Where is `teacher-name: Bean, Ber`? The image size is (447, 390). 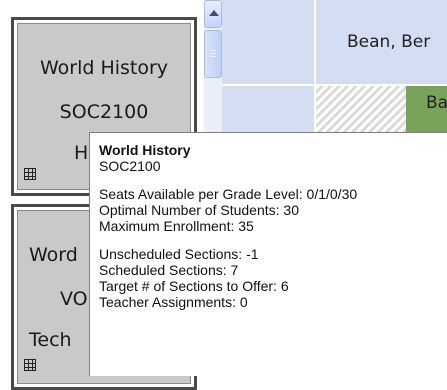 teacher-name: Bean, Ber is located at coordinates (389, 42).